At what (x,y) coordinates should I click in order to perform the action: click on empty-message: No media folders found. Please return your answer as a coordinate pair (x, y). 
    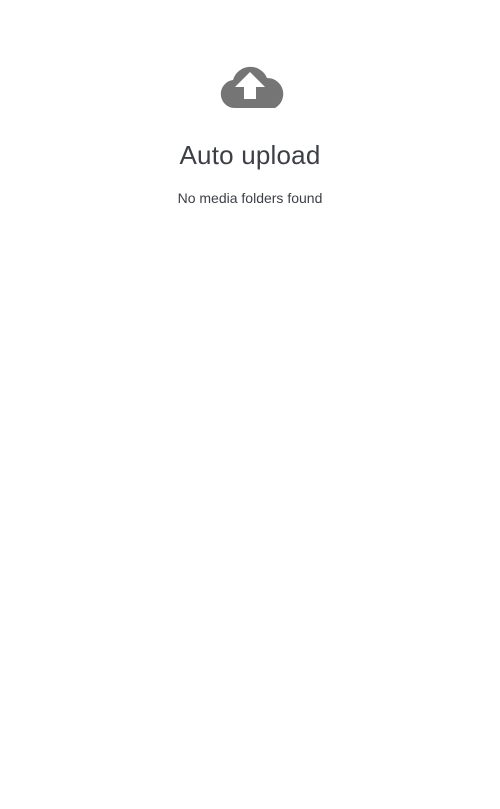
    Looking at the image, I should click on (250, 198).